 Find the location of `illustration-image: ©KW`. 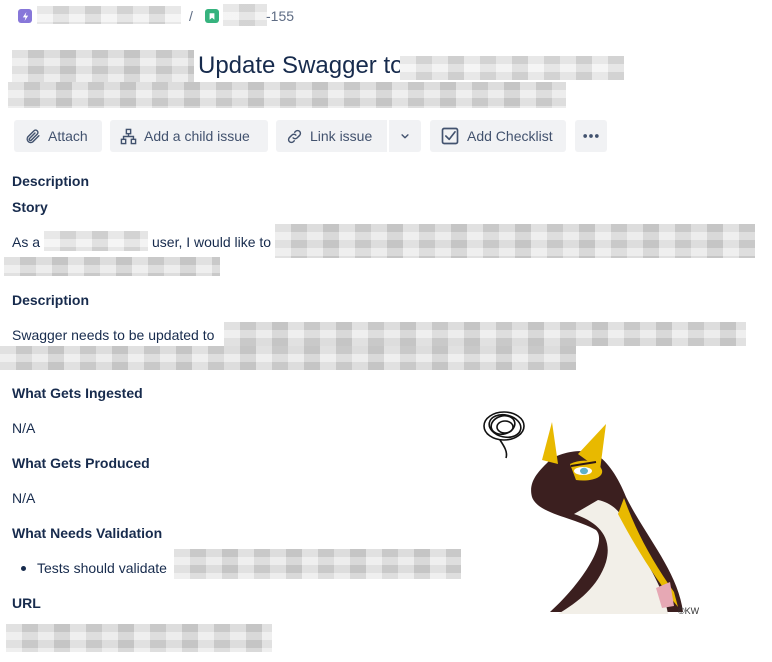

illustration-image: ©KW is located at coordinates (591, 513).